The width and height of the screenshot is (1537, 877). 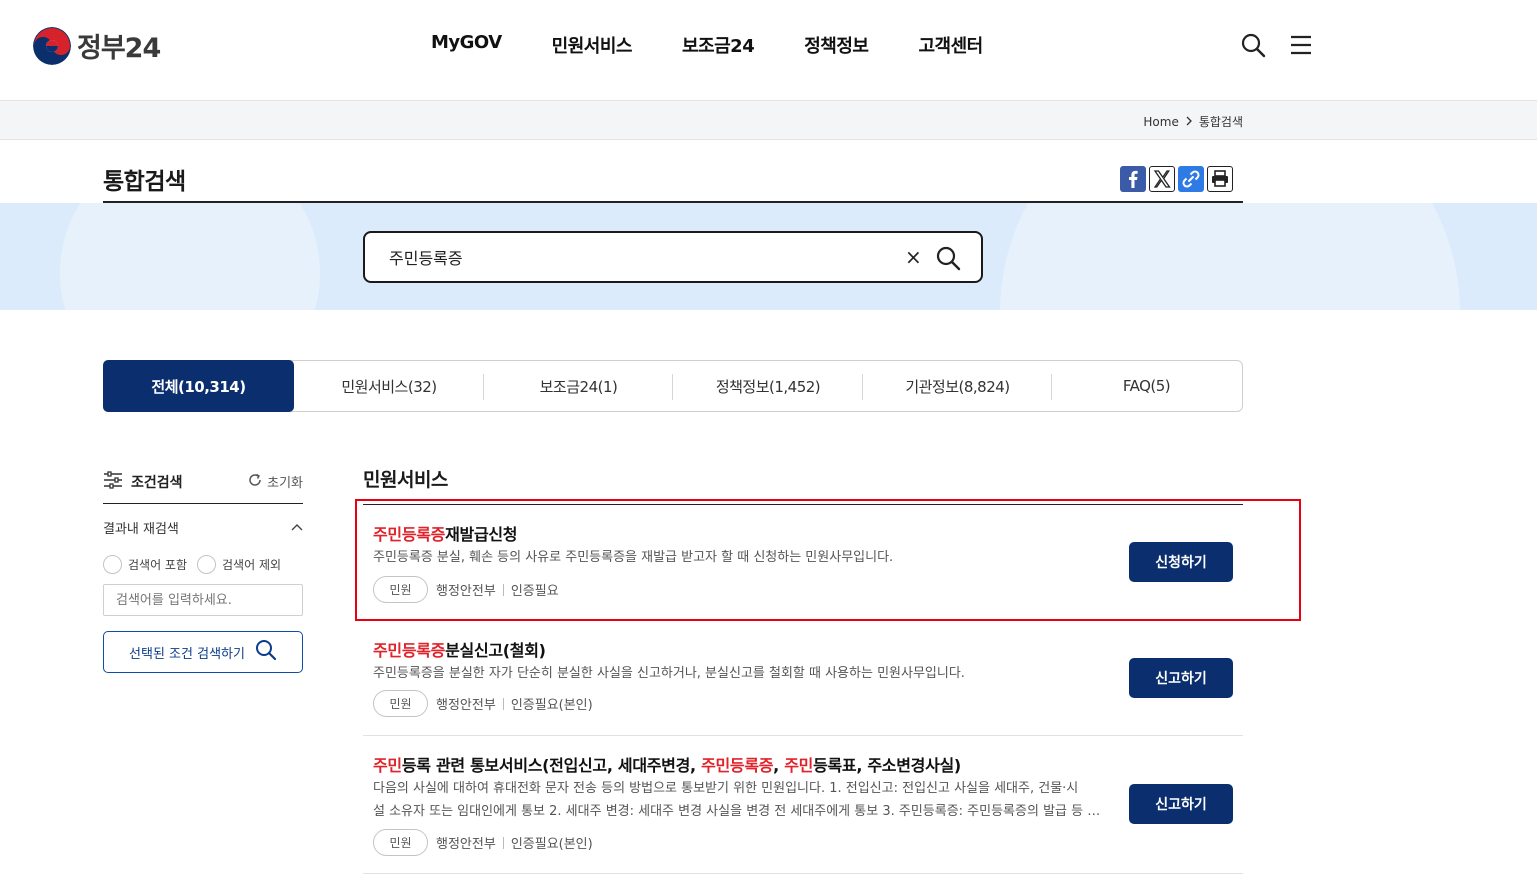 I want to click on chevron-up-icon, so click(x=297, y=527).